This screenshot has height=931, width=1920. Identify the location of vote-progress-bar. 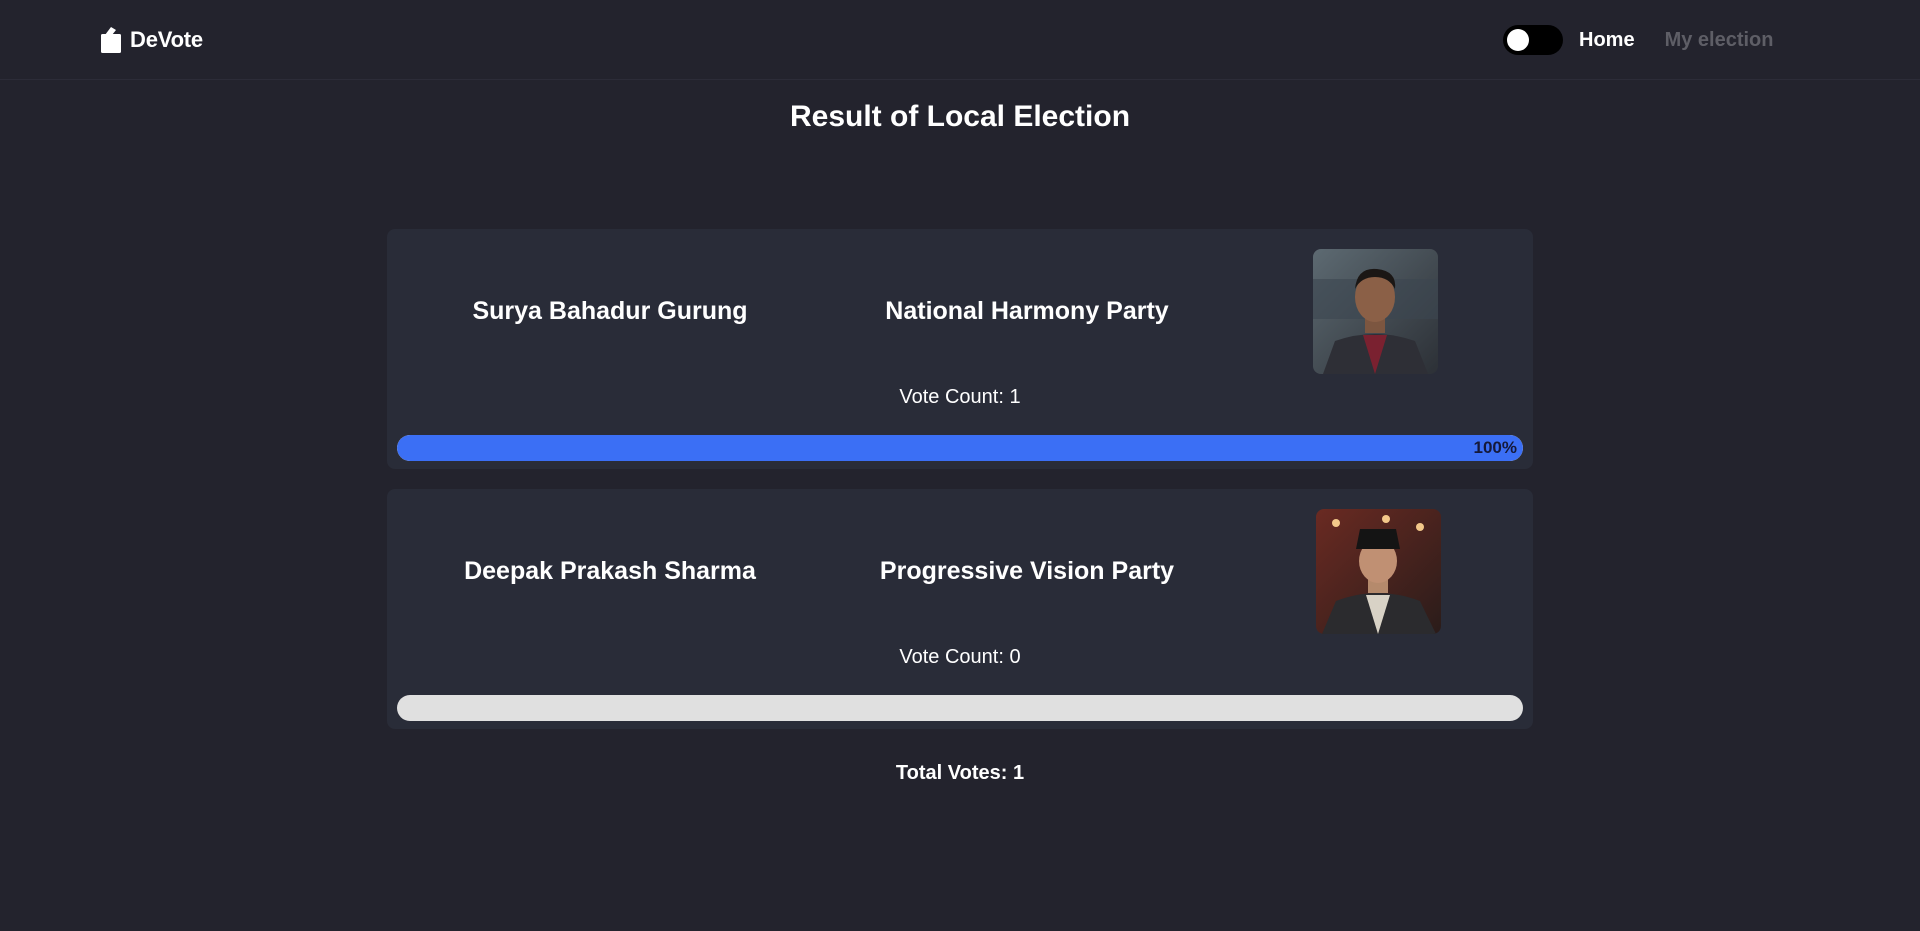
(960, 708).